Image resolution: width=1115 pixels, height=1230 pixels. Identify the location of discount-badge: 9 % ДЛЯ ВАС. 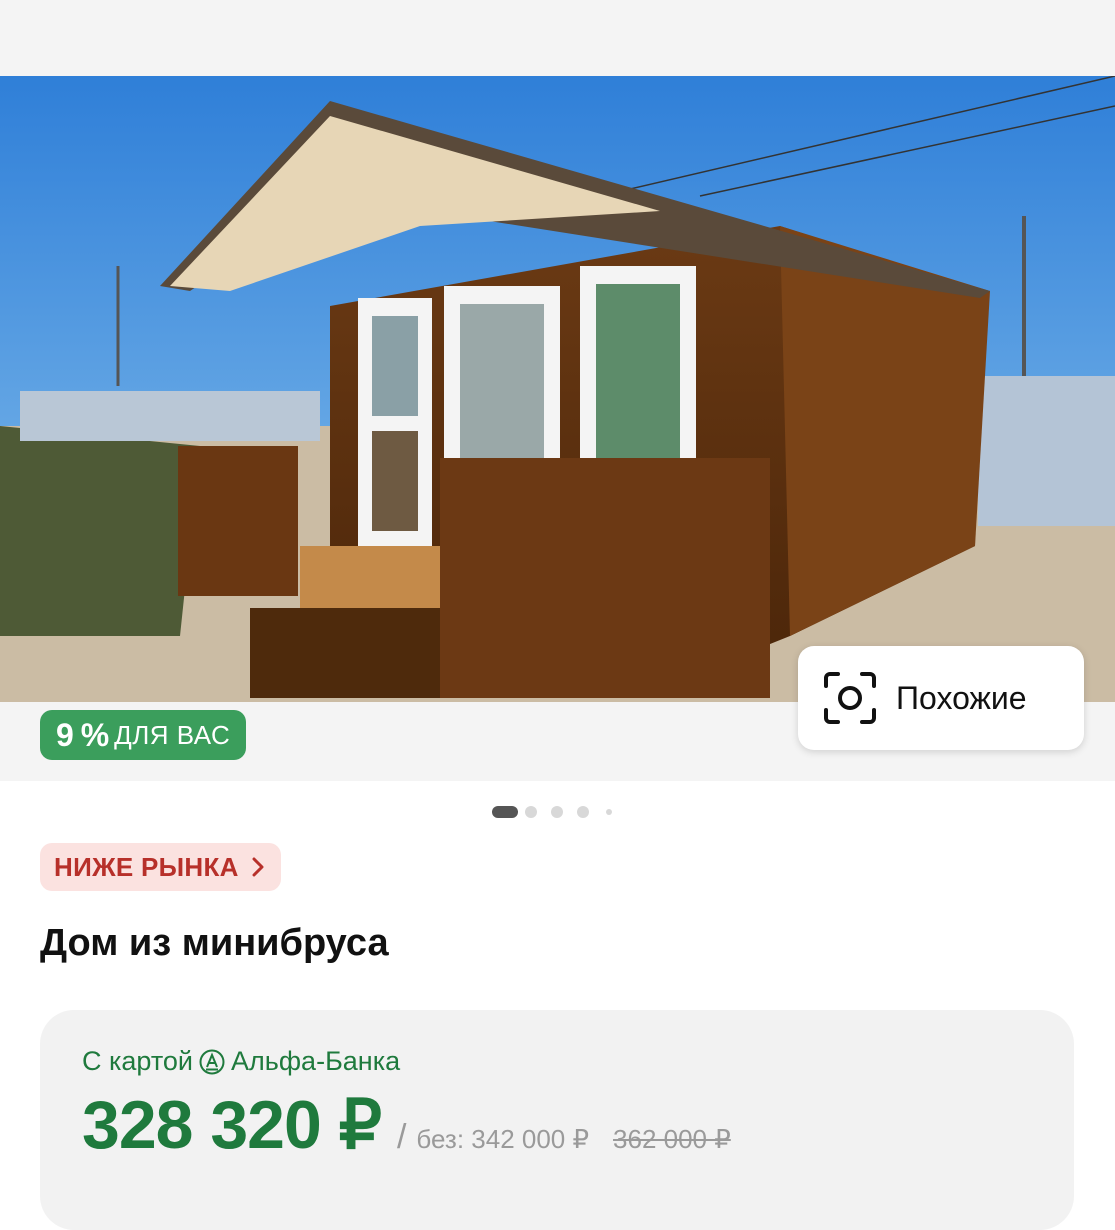
(143, 735).